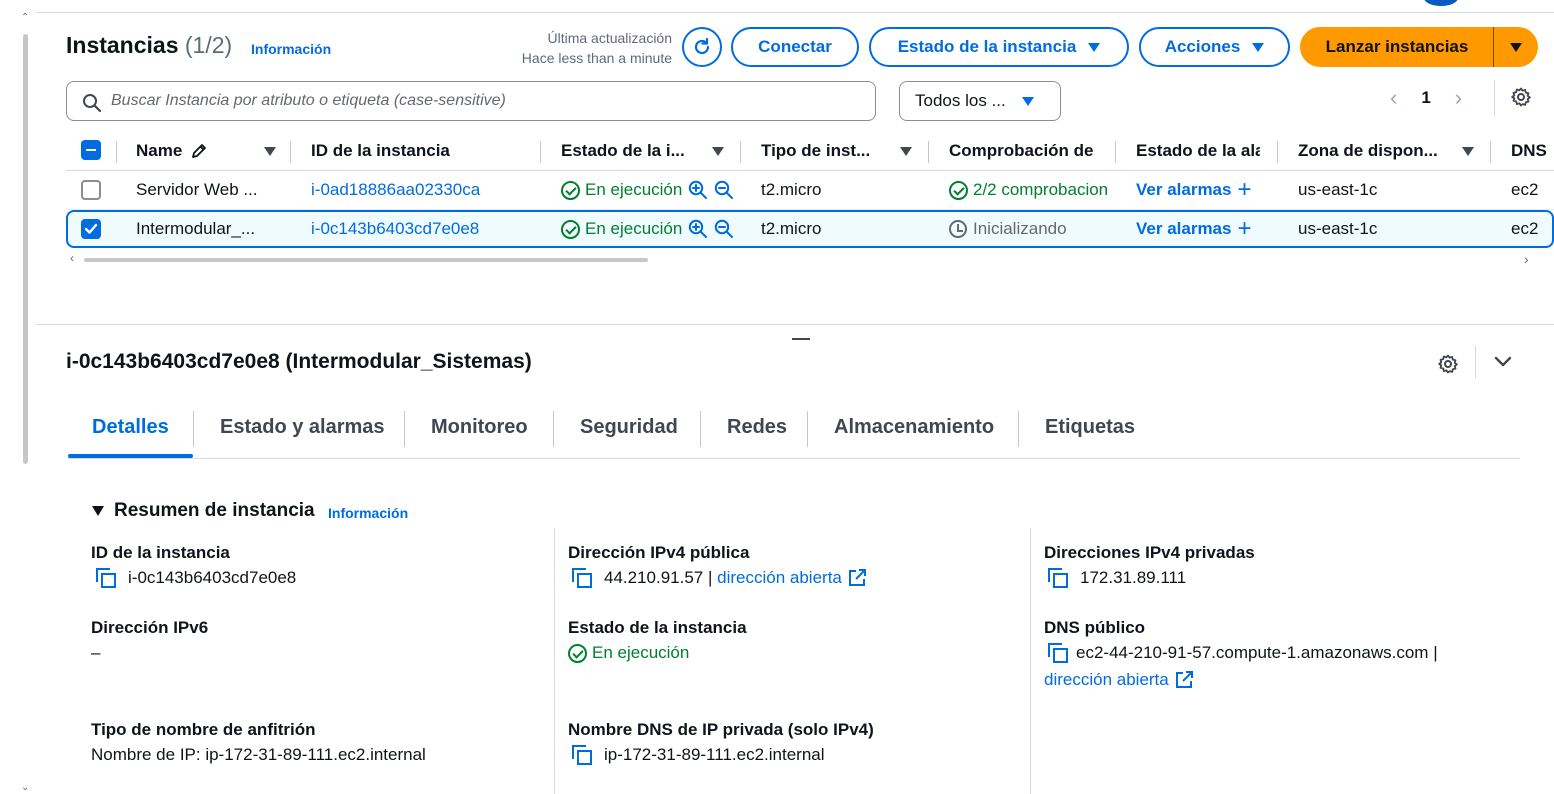 The image size is (1554, 794). Describe the element at coordinates (416, 190) in the screenshot. I see `instance-id-link: i-0ad18886aa02330ca` at that location.